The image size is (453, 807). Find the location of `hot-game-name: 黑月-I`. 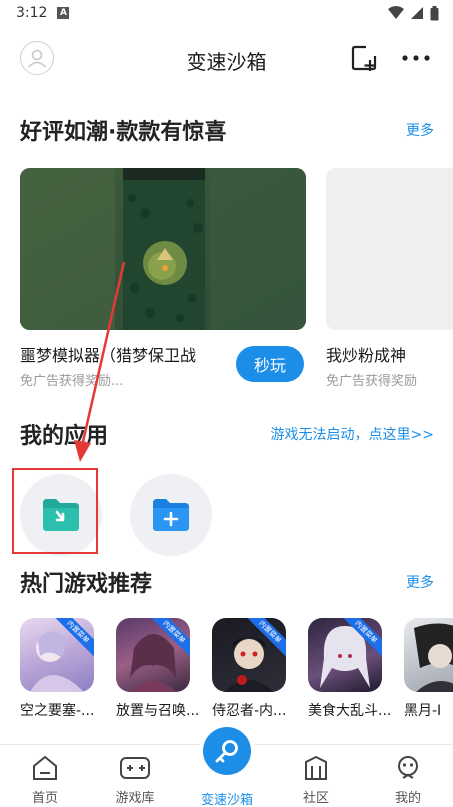

hot-game-name: 黑月-I is located at coordinates (423, 711).